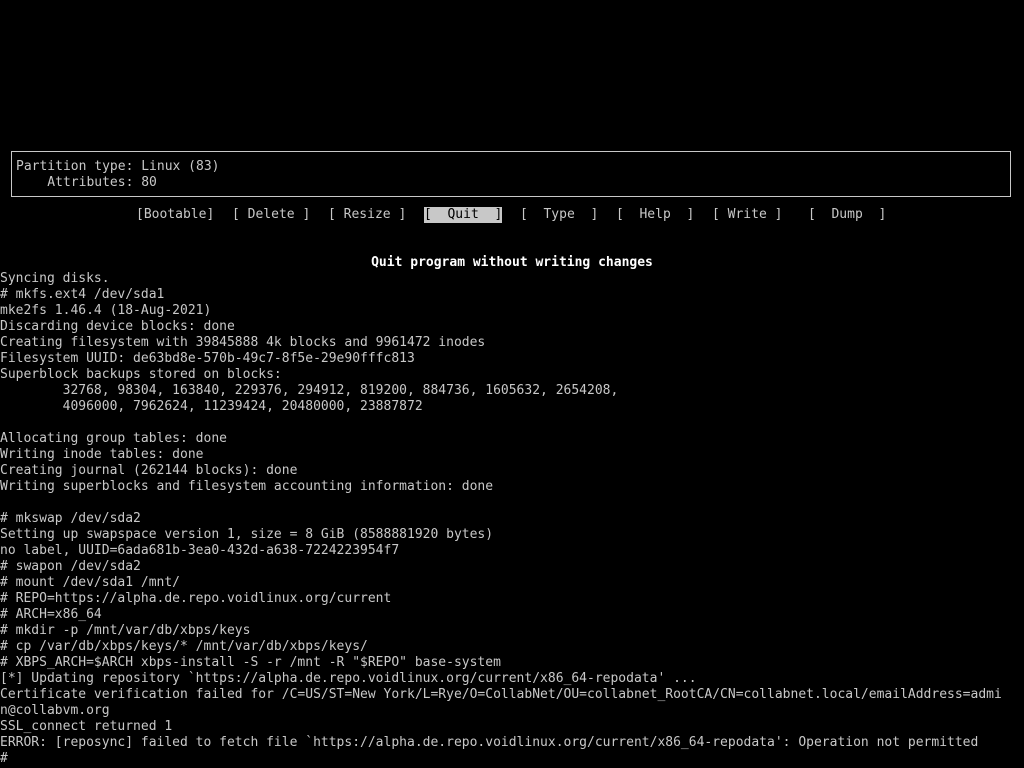 This screenshot has width=1024, height=768. I want to click on terminal-line: Writing inode tables: done, so click(102, 454).